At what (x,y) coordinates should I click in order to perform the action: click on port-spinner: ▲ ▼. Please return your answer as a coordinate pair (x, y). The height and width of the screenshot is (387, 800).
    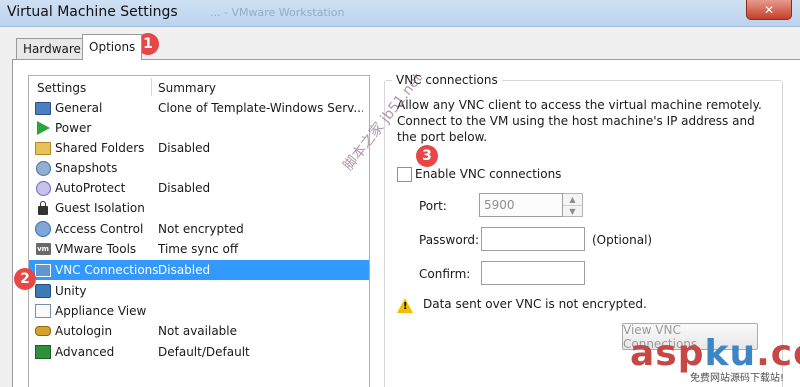
    Looking at the image, I should click on (573, 205).